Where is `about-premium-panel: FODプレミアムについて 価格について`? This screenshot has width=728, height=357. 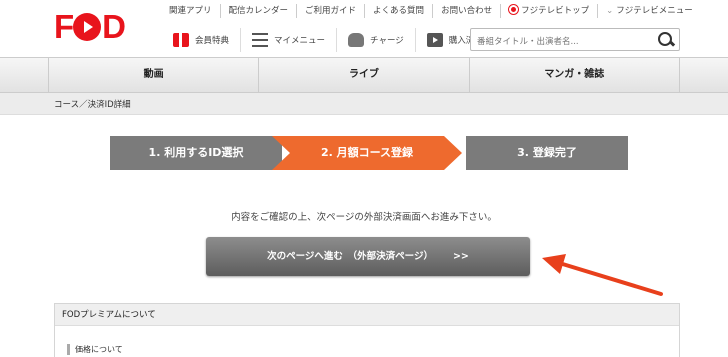
about-premium-panel: FODプレミアムについて 価格について is located at coordinates (367, 330).